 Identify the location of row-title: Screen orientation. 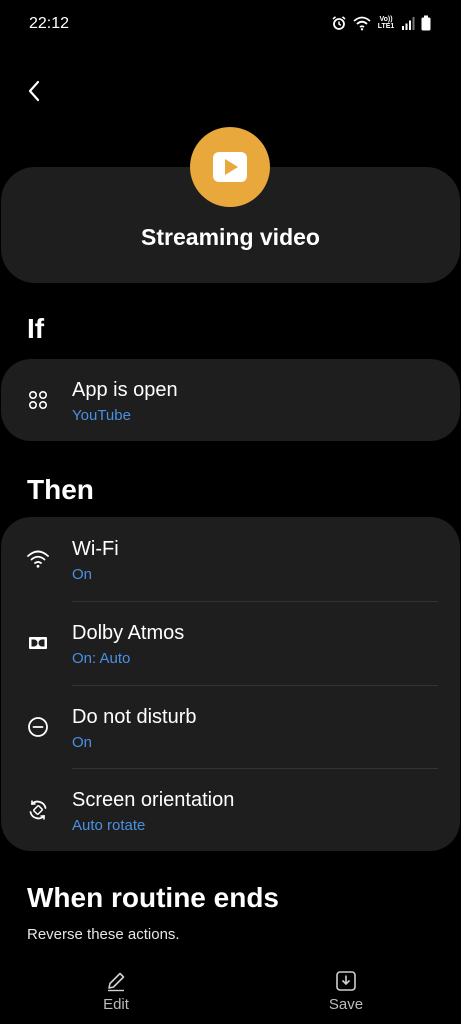
(153, 800).